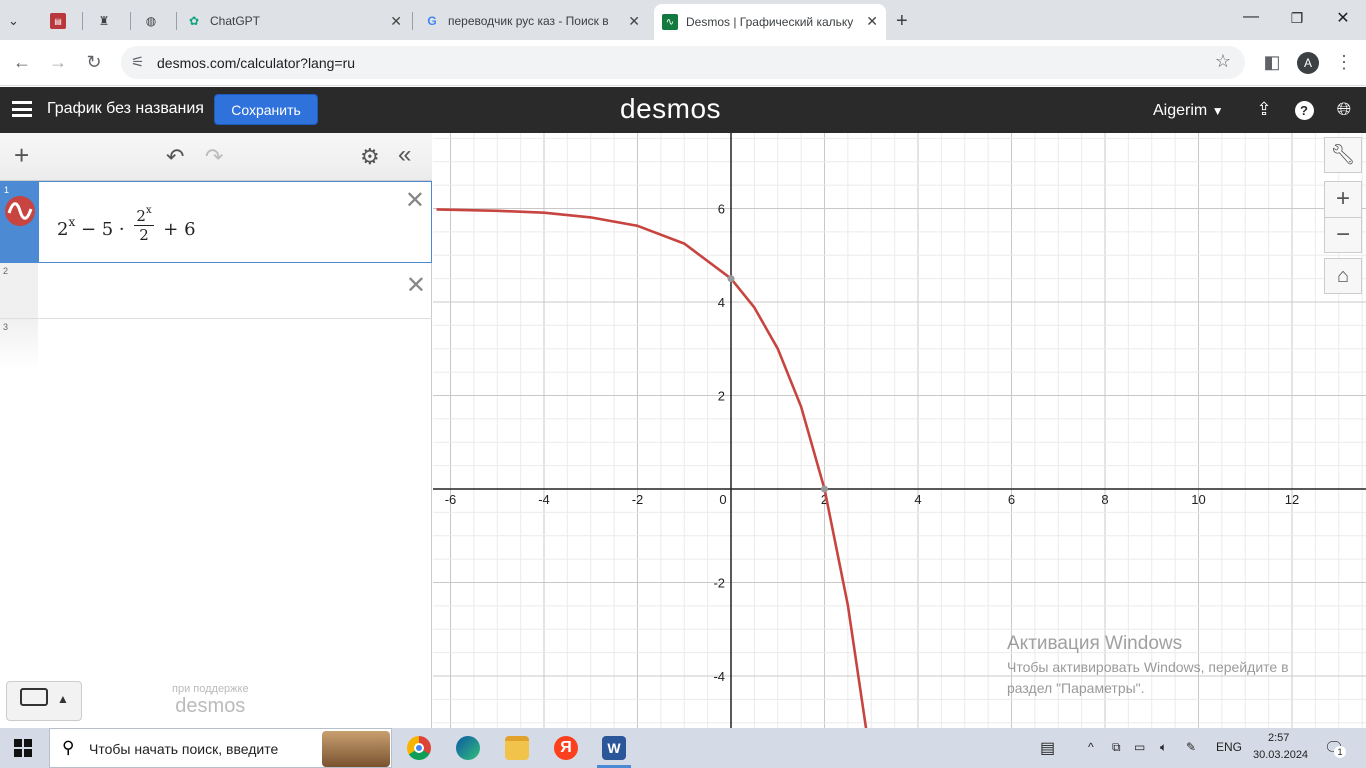  What do you see at coordinates (58, 62) in the screenshot?
I see `forward-icon: →` at bounding box center [58, 62].